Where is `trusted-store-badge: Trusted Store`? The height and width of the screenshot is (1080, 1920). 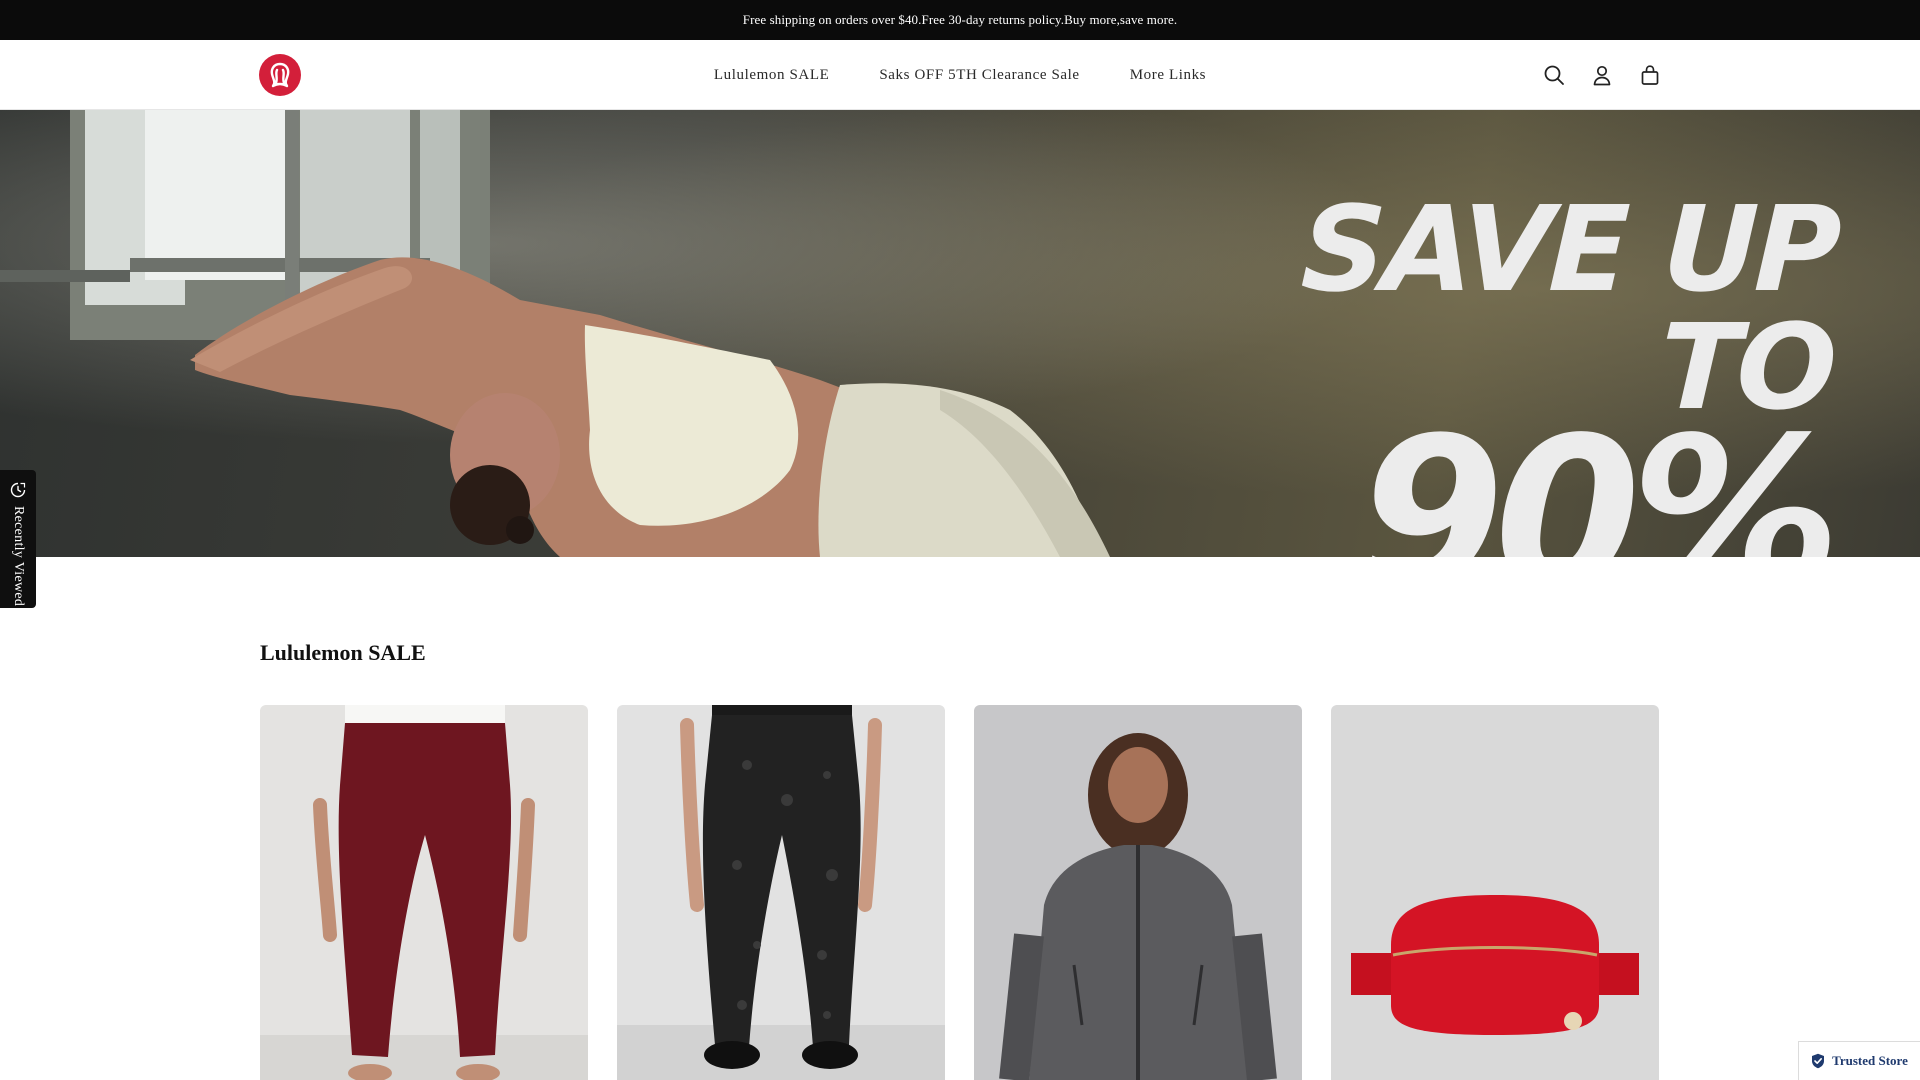
trusted-store-badge: Trusted Store is located at coordinates (1859, 1060).